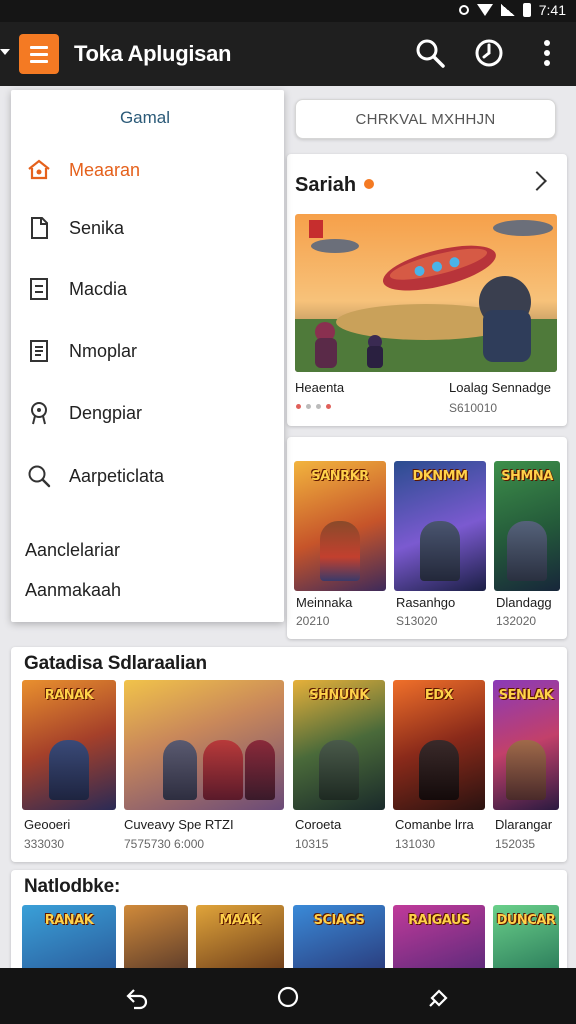 The image size is (576, 1024). Describe the element at coordinates (507, 10) in the screenshot. I see `signal-icon` at that location.